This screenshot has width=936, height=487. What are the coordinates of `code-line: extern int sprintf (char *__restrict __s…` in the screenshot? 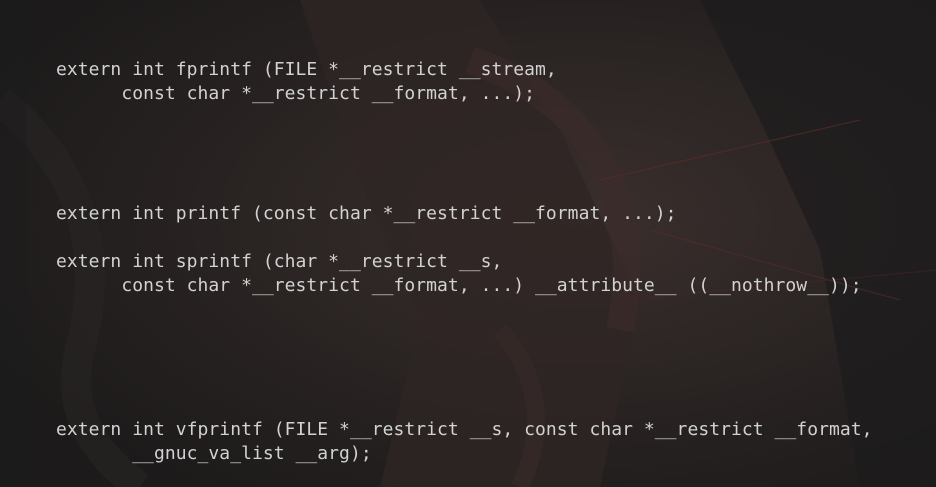 It's located at (279, 261).